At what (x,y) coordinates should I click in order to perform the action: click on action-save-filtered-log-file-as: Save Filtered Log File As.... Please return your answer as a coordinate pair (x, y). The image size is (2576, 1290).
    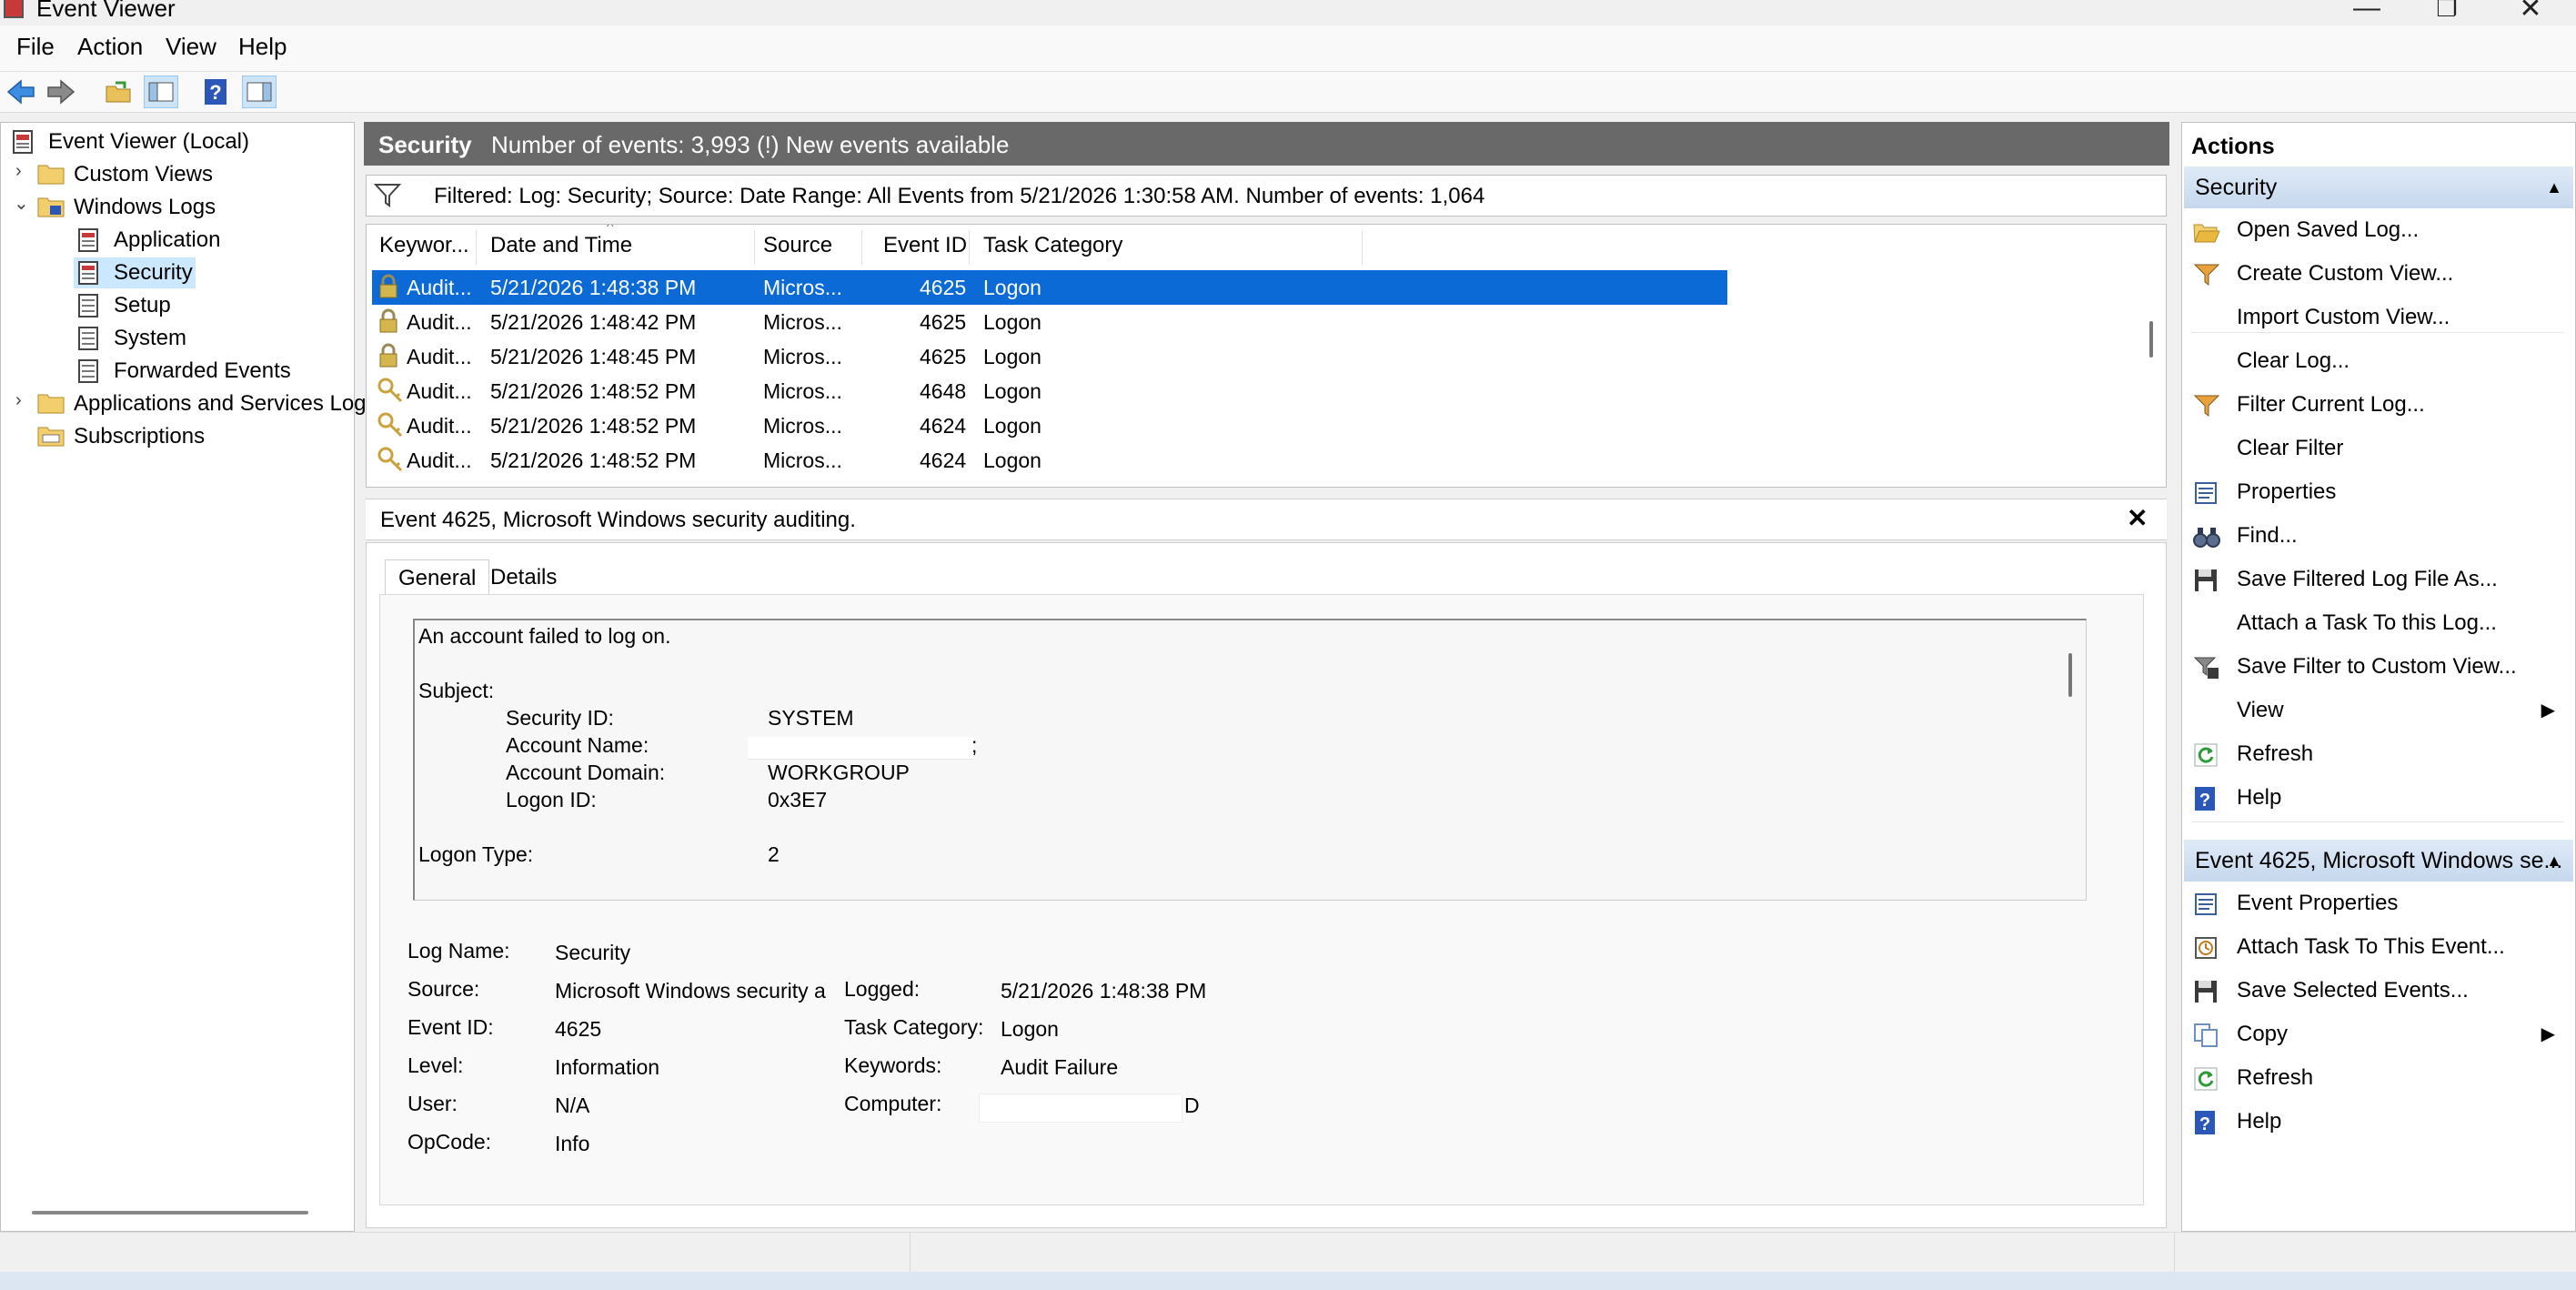
    Looking at the image, I should click on (2377, 579).